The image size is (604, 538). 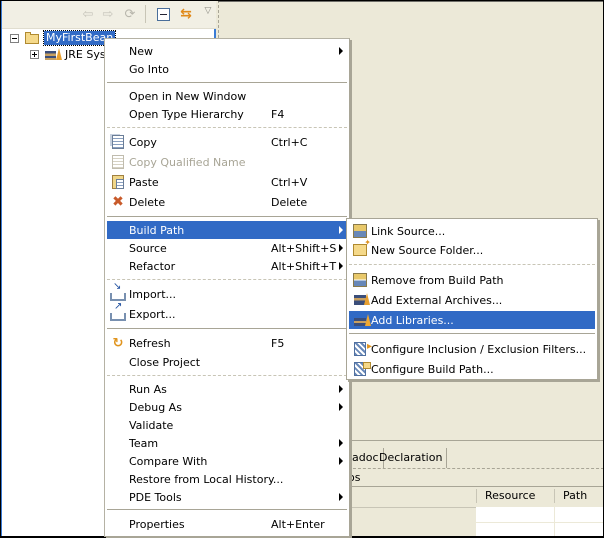 What do you see at coordinates (227, 266) in the screenshot?
I see `menu-item-refactor: Refactor Alt+Shift+T` at bounding box center [227, 266].